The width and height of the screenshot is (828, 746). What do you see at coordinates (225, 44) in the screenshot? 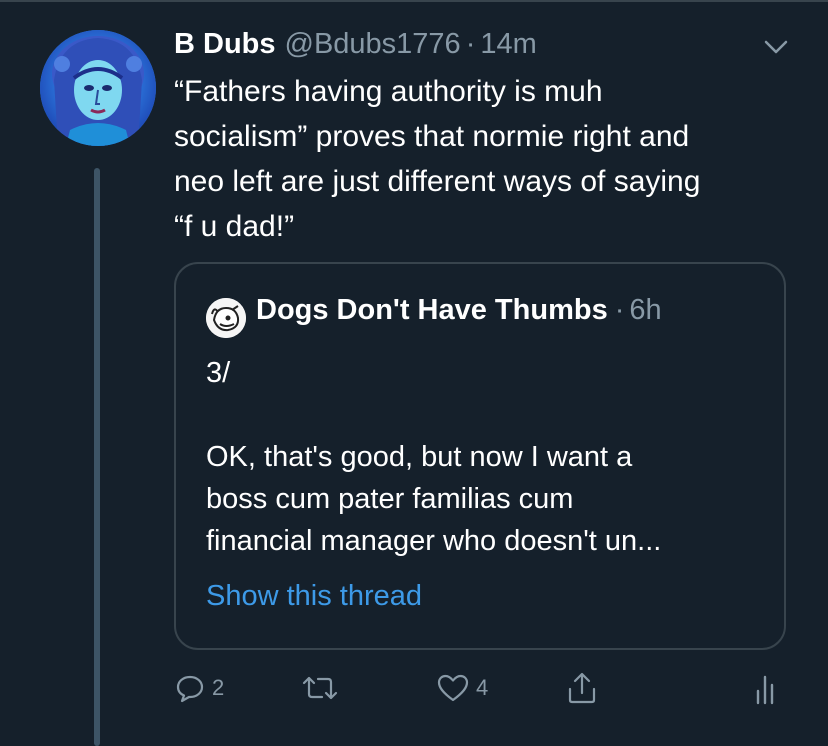
I see `author-name: B Dubs` at bounding box center [225, 44].